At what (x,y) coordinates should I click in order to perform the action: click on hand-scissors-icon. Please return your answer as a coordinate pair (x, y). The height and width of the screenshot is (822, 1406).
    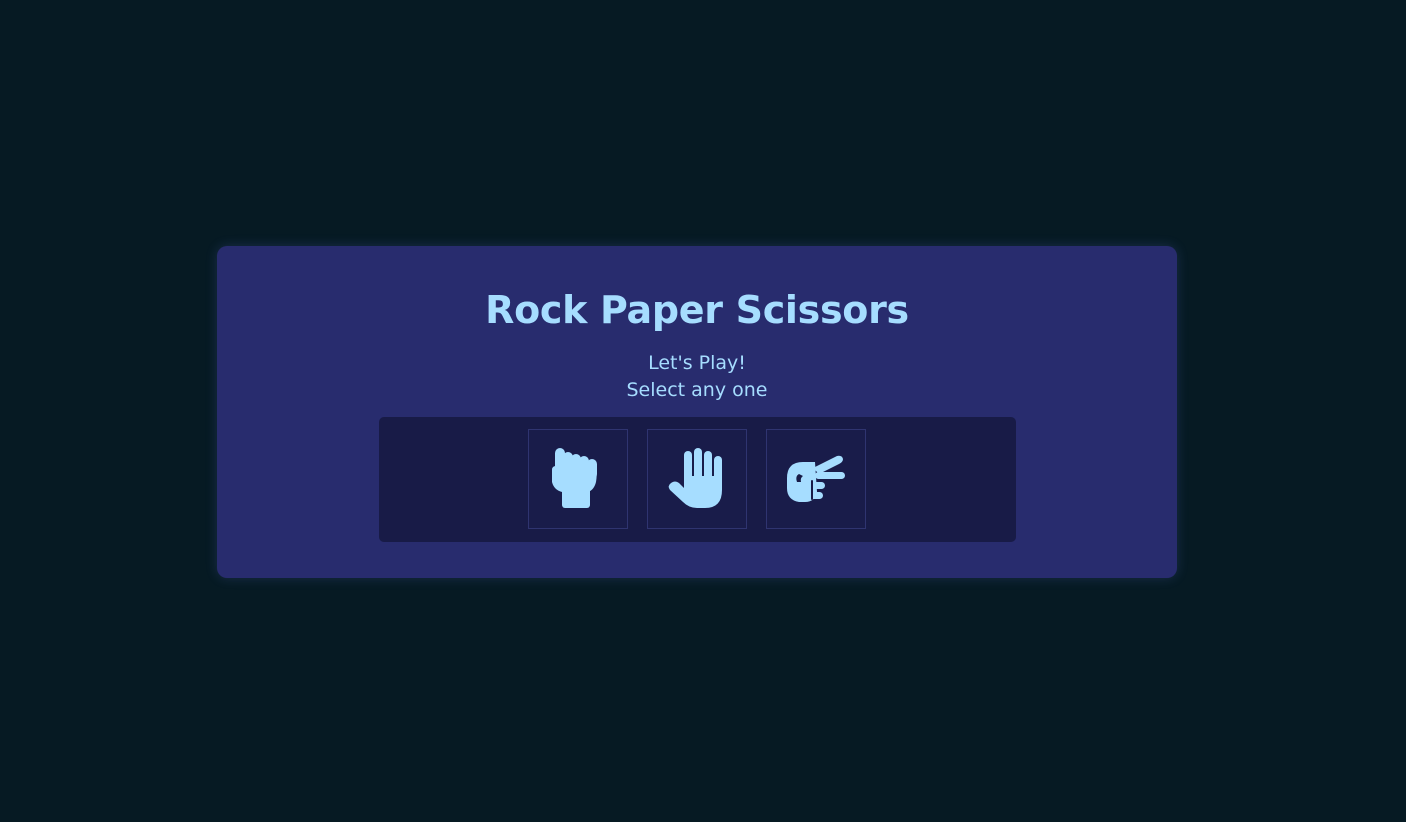
    Looking at the image, I should click on (816, 479).